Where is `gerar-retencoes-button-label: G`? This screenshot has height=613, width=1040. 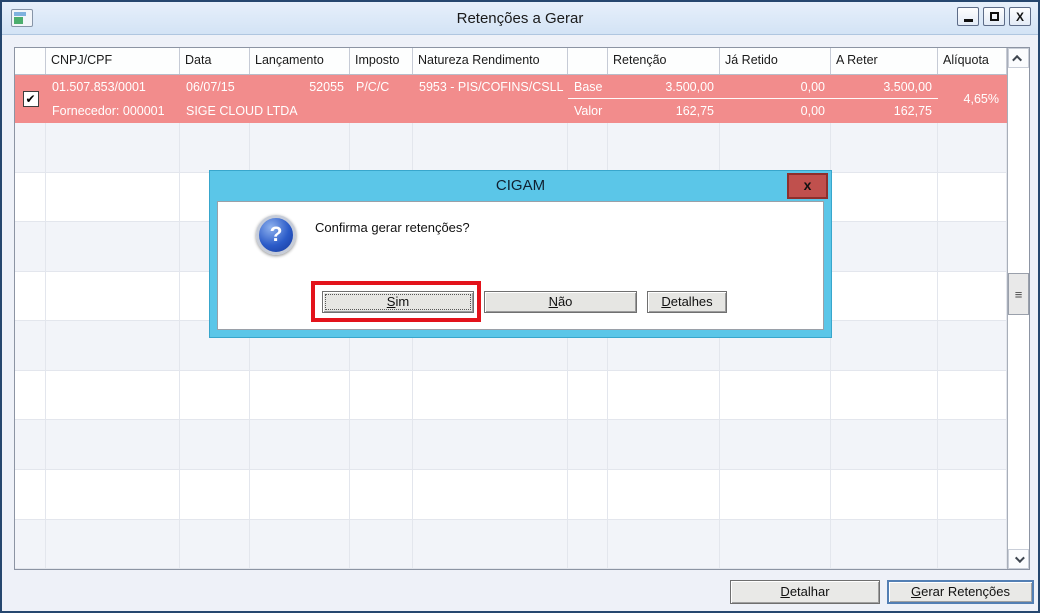 gerar-retencoes-button-label: G is located at coordinates (916, 591).